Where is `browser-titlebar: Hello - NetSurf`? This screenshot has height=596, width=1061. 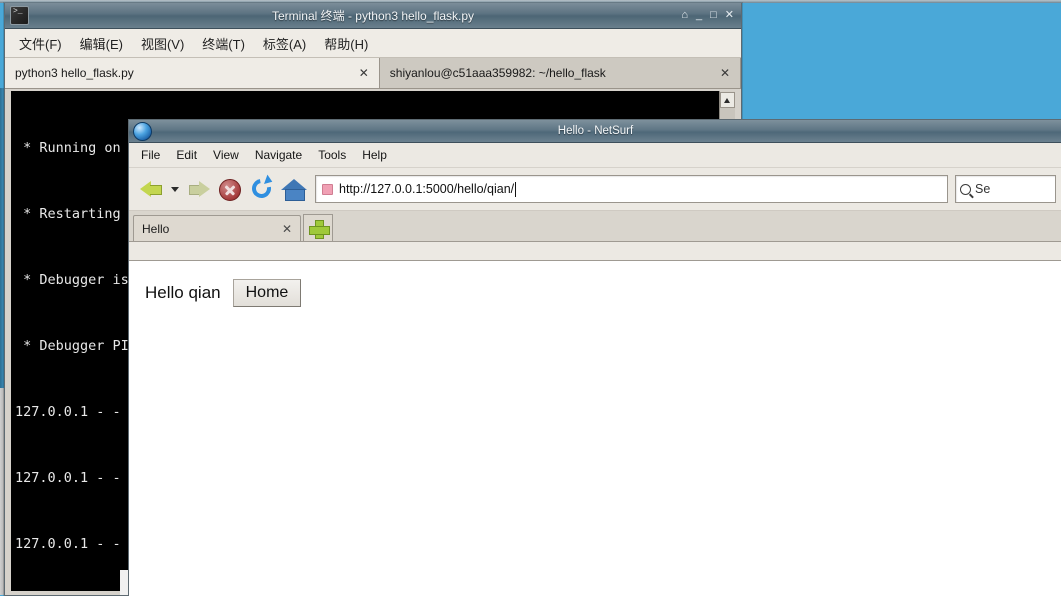 browser-titlebar: Hello - NetSurf is located at coordinates (595, 131).